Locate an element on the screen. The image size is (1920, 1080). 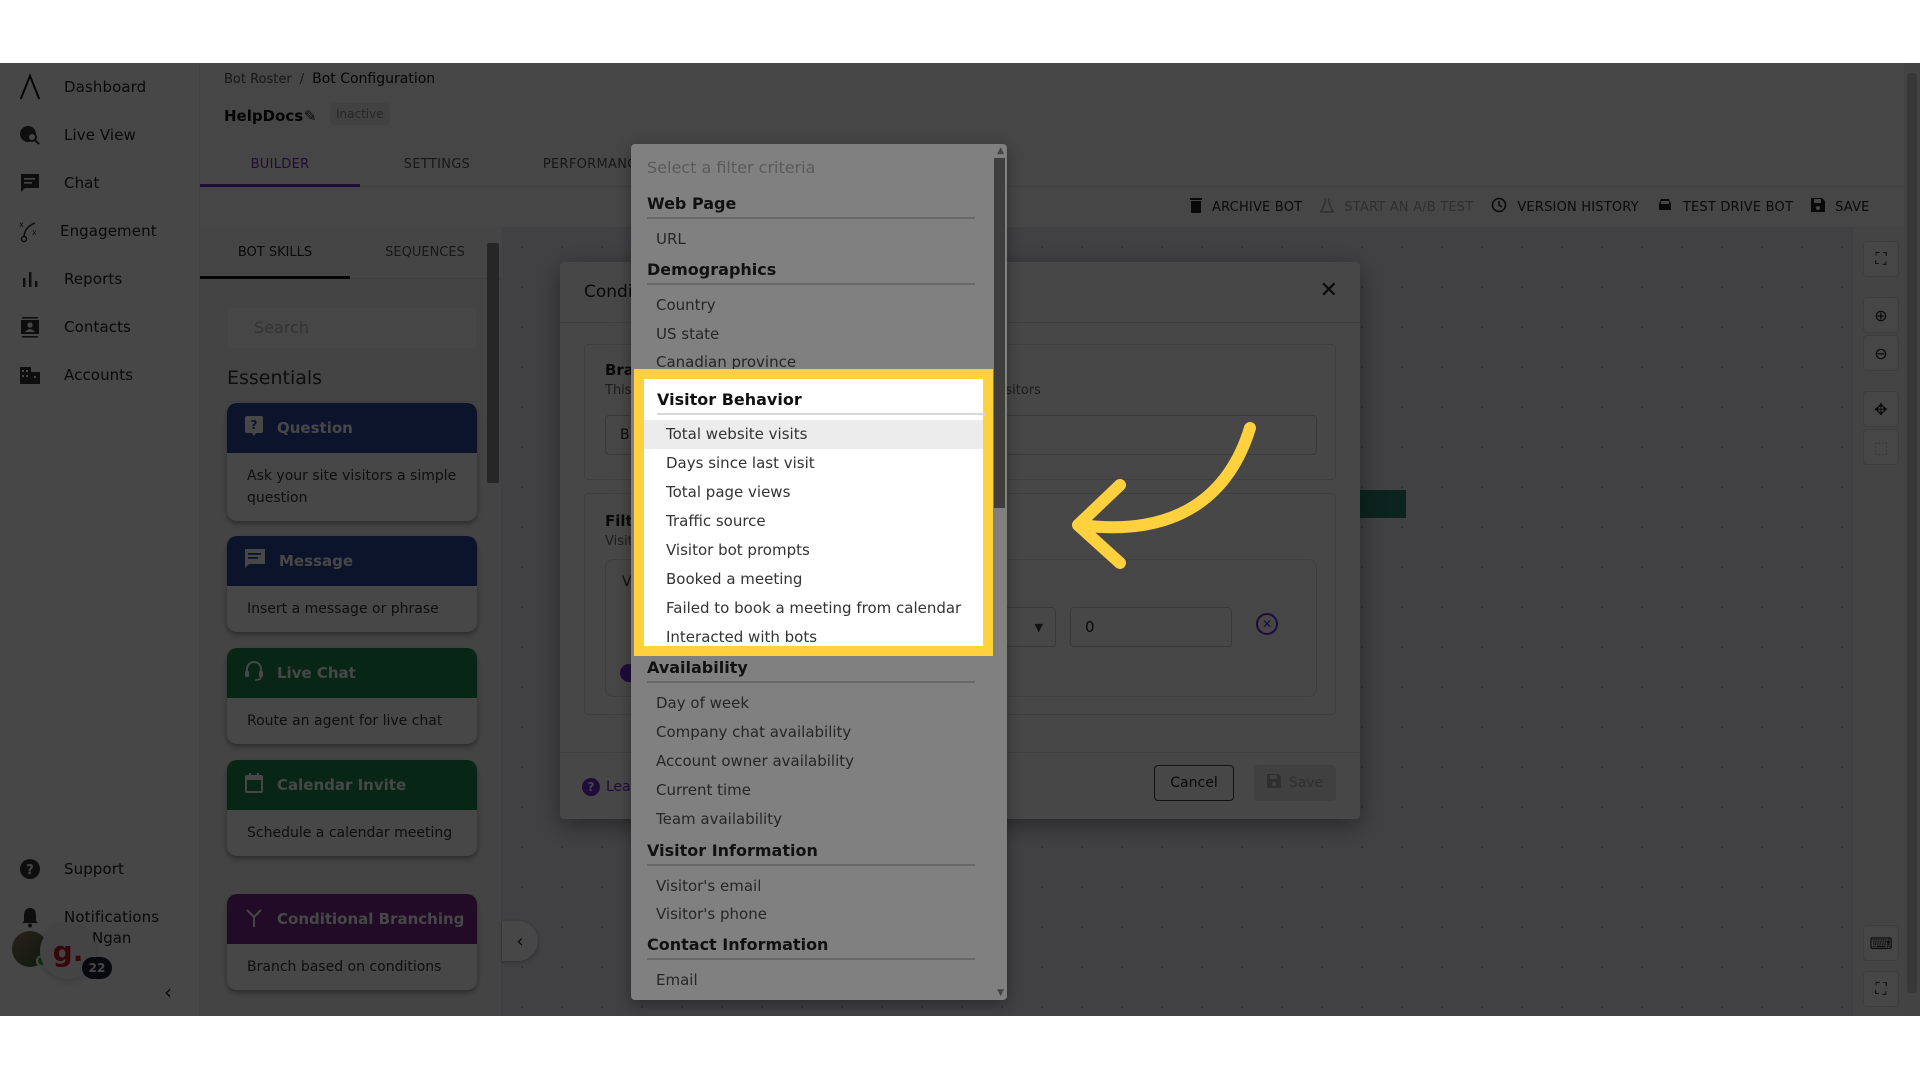
scroll-down-icon: ▼ is located at coordinates (1000, 993).